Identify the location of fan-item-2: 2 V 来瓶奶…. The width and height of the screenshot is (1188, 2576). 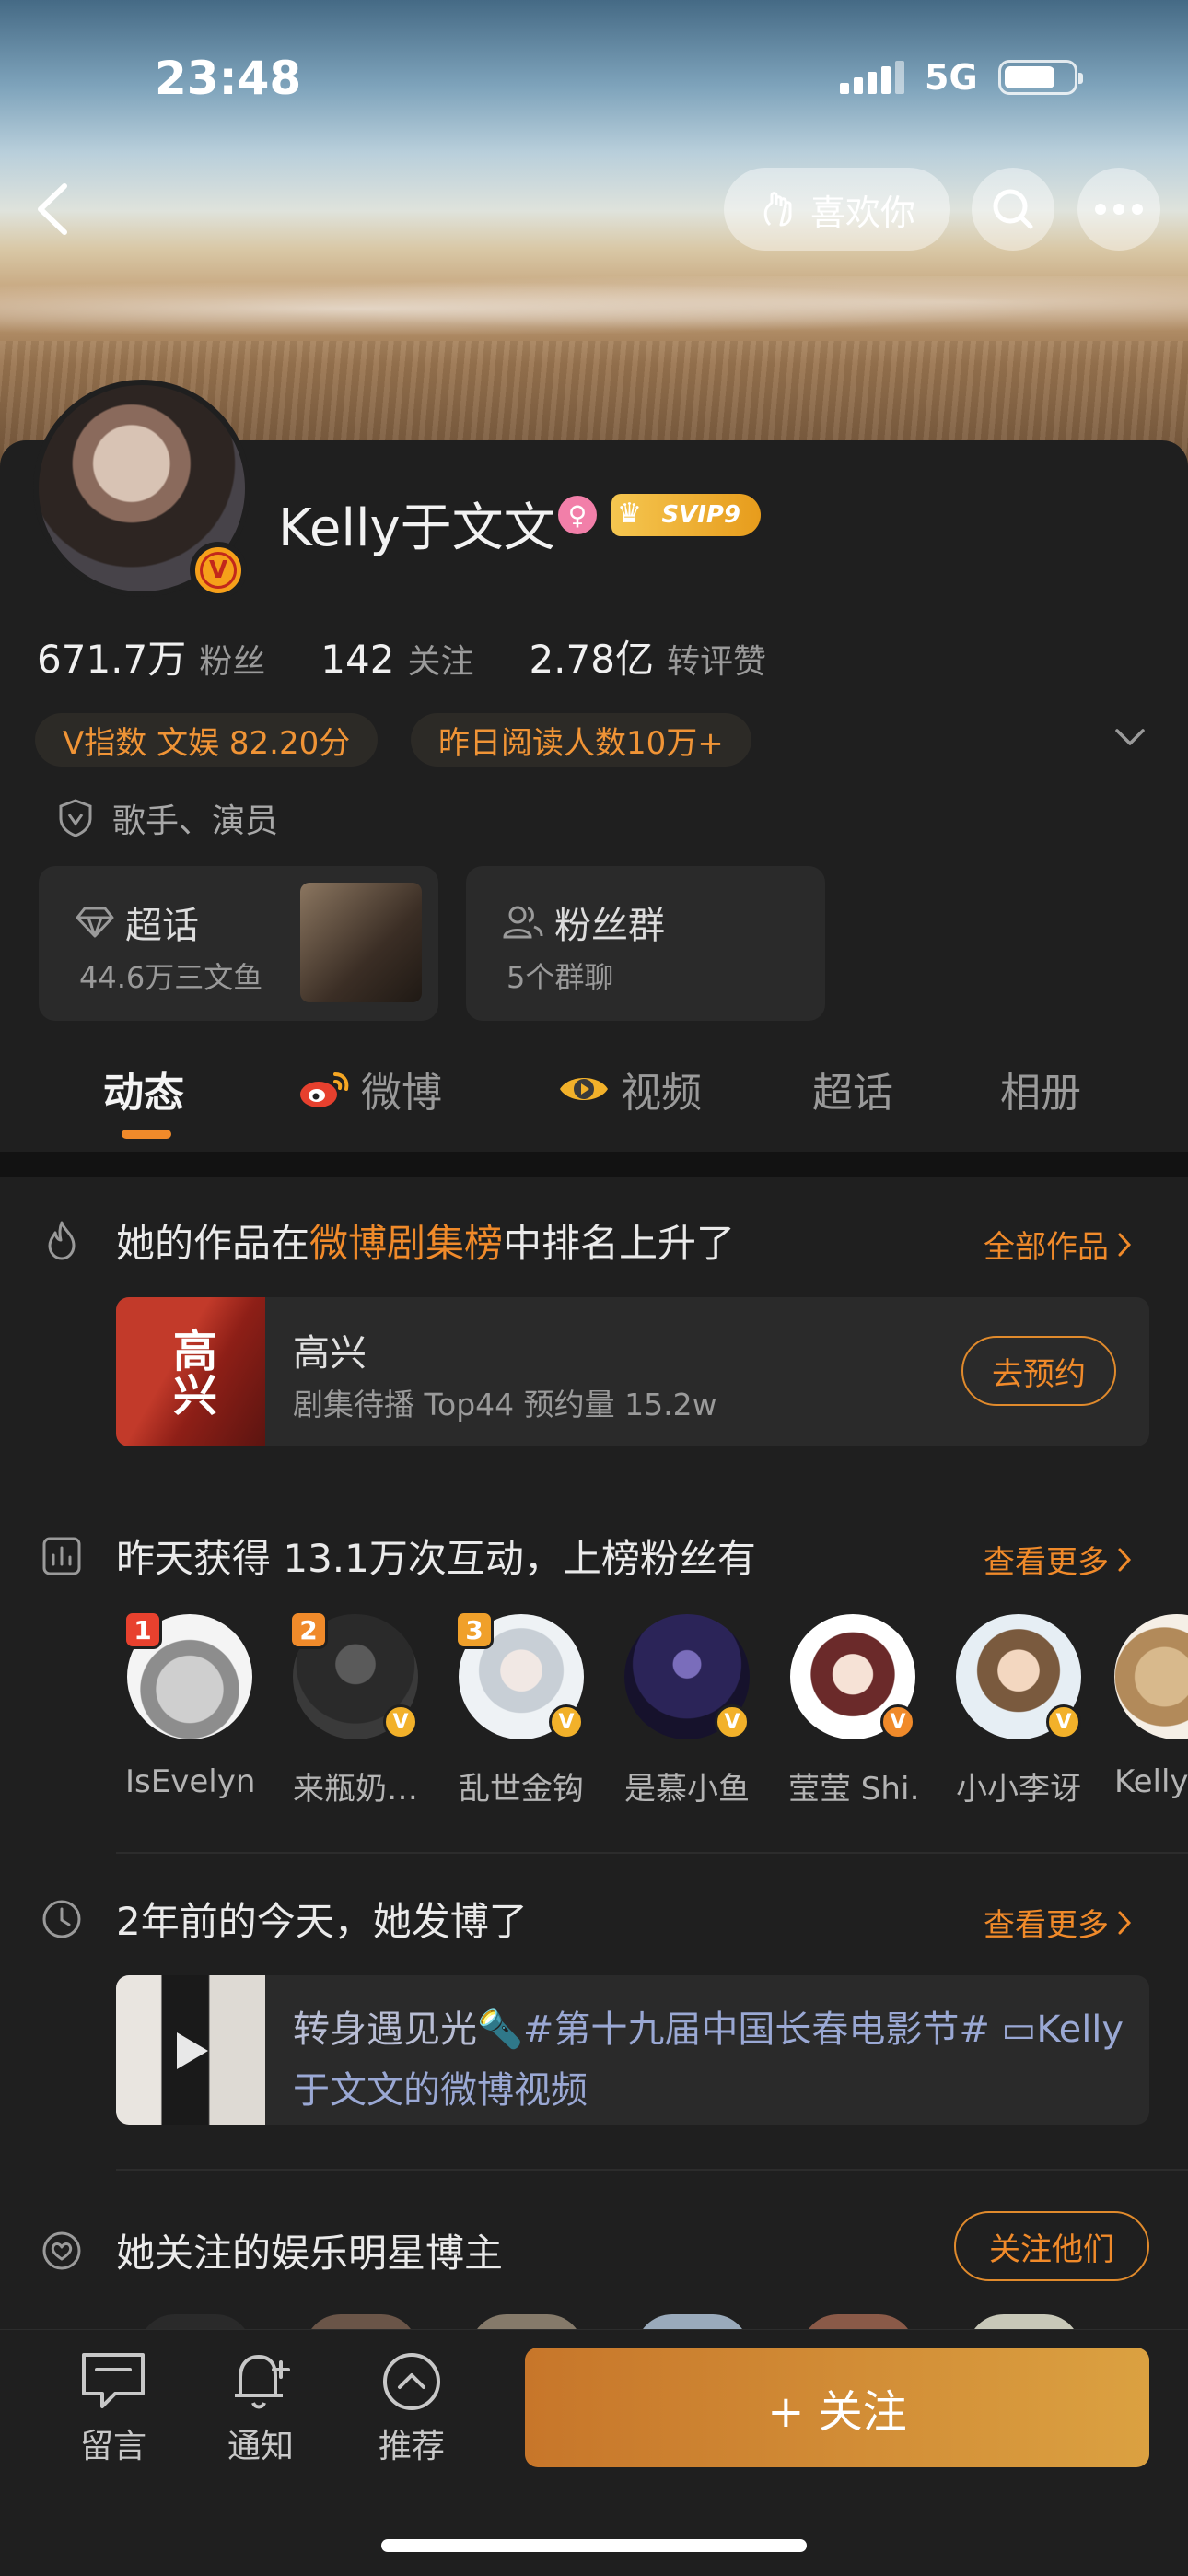
(354, 1709).